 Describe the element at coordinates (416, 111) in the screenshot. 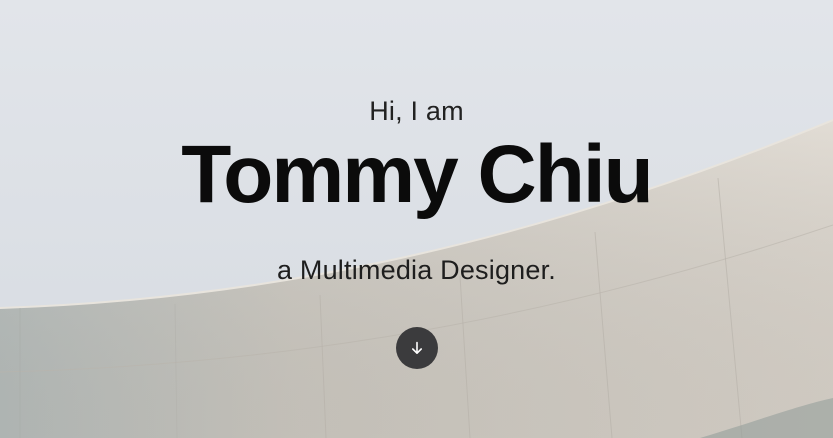

I see `intro-text: Hi, I am` at that location.